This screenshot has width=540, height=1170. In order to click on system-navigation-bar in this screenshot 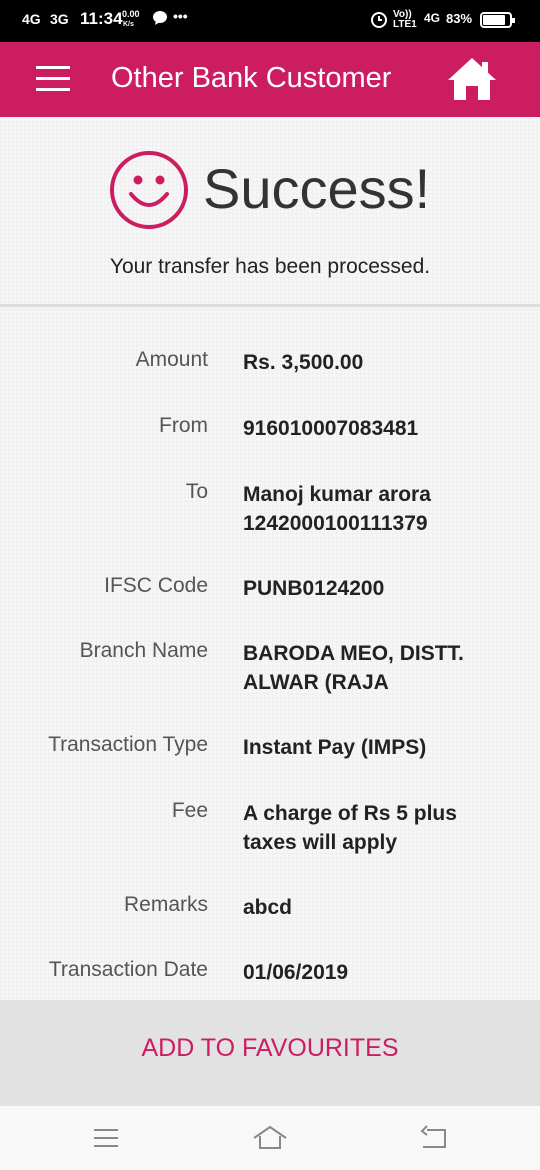, I will do `click(270, 1138)`.